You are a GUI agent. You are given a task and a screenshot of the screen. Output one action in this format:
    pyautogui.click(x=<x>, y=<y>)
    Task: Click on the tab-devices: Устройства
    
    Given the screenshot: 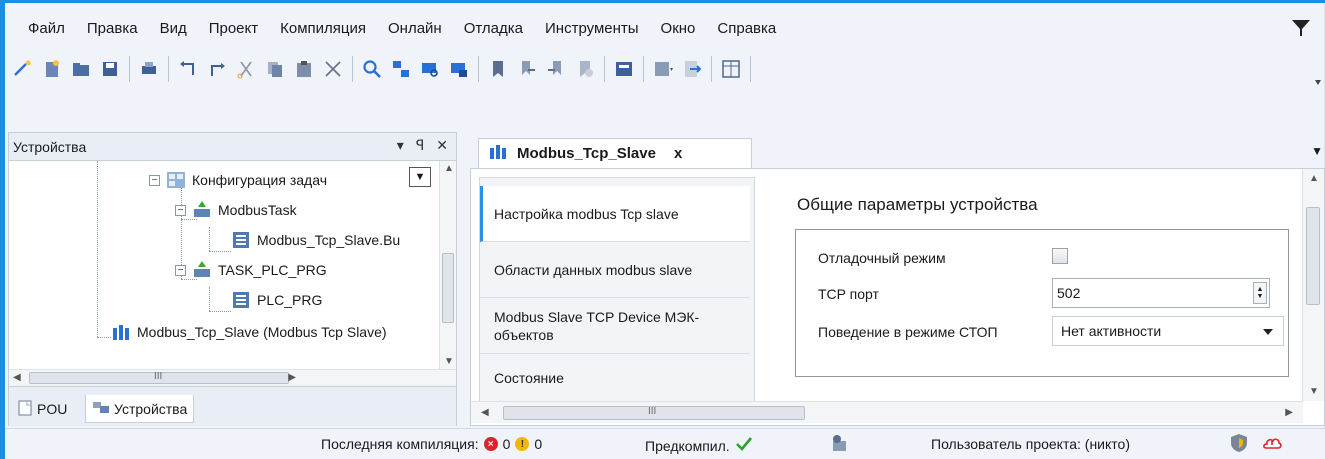 What is the action you would take?
    pyautogui.click(x=140, y=409)
    